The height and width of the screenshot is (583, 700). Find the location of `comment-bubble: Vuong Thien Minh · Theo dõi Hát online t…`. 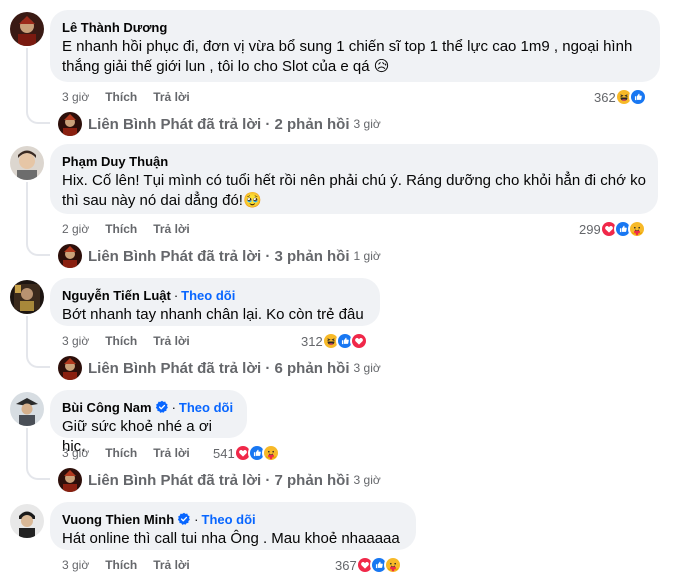

comment-bubble: Vuong Thien Minh · Theo dõi Hát online t… is located at coordinates (233, 526).